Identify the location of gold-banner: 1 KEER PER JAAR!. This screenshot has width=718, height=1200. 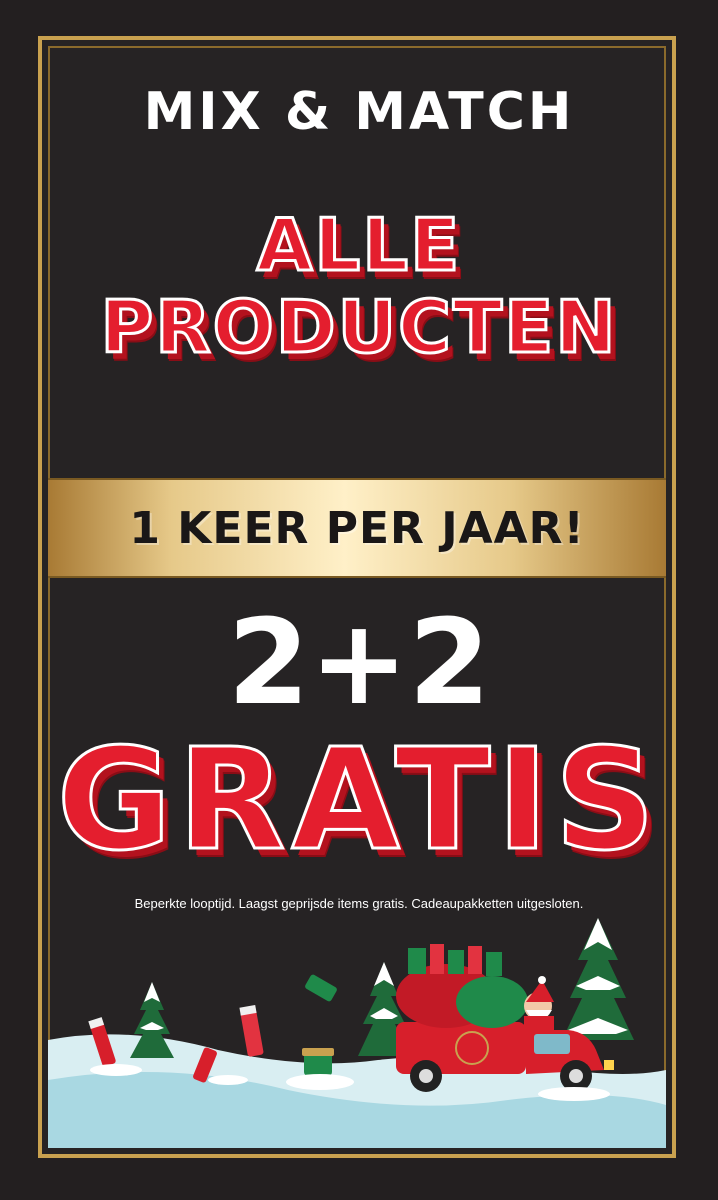
(357, 528).